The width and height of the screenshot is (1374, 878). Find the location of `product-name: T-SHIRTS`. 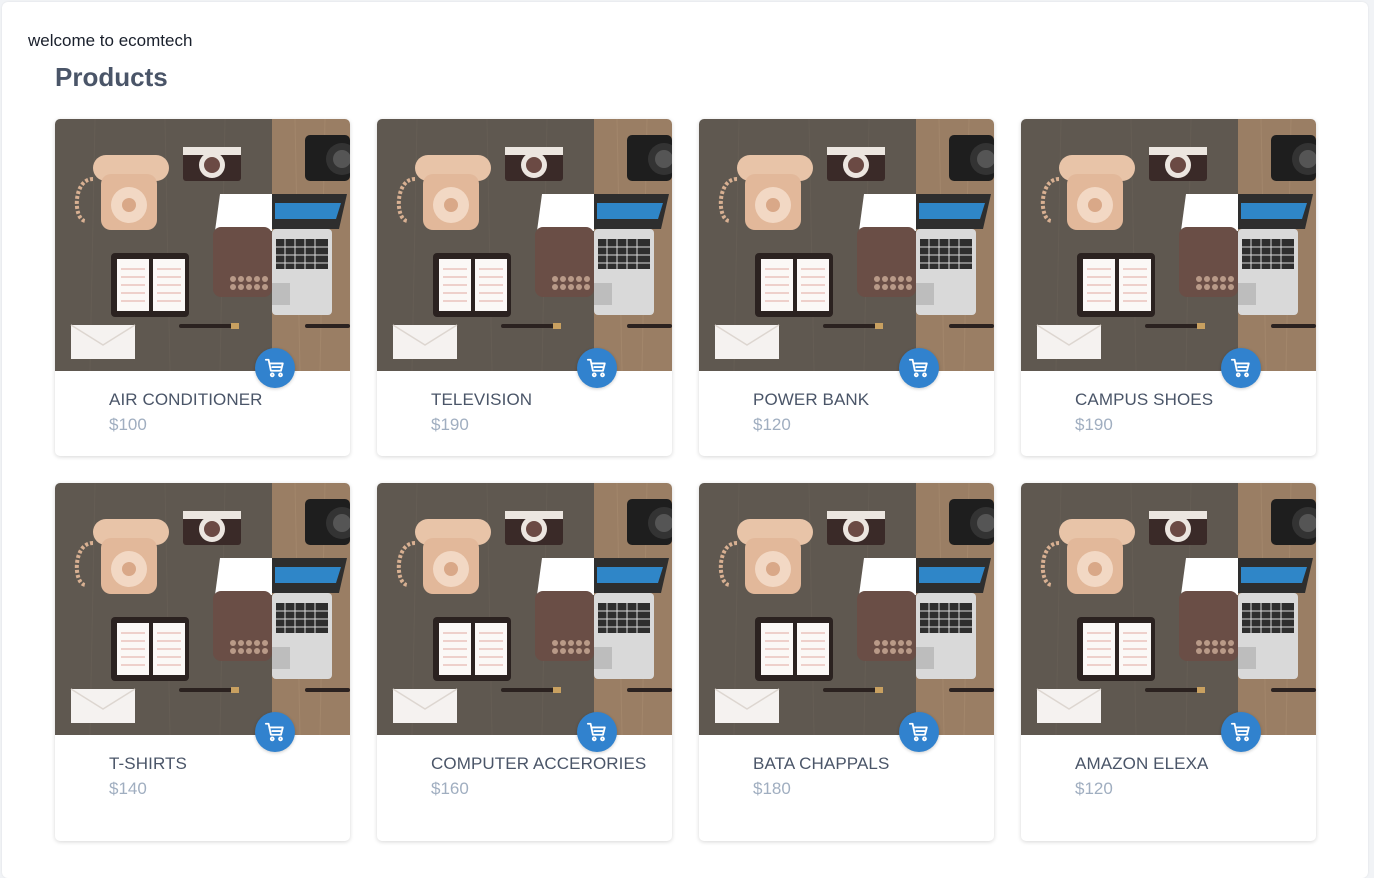

product-name: T-SHIRTS is located at coordinates (219, 763).